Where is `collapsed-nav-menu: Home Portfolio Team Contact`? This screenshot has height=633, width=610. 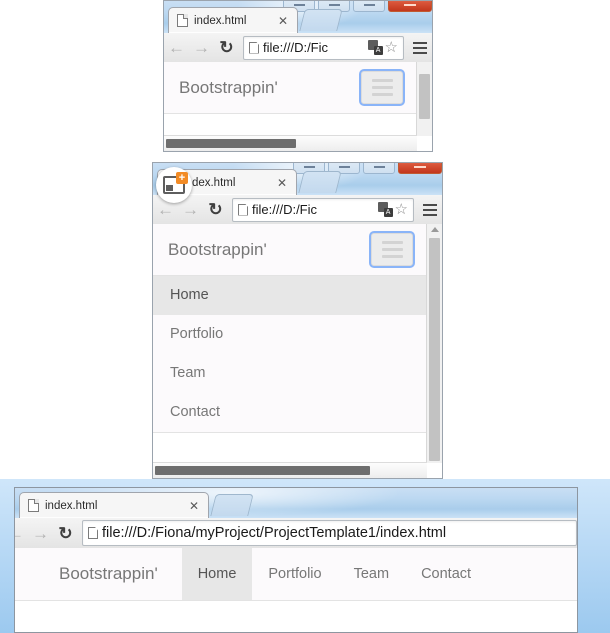
collapsed-nav-menu: Home Portfolio Team Contact is located at coordinates (290, 354).